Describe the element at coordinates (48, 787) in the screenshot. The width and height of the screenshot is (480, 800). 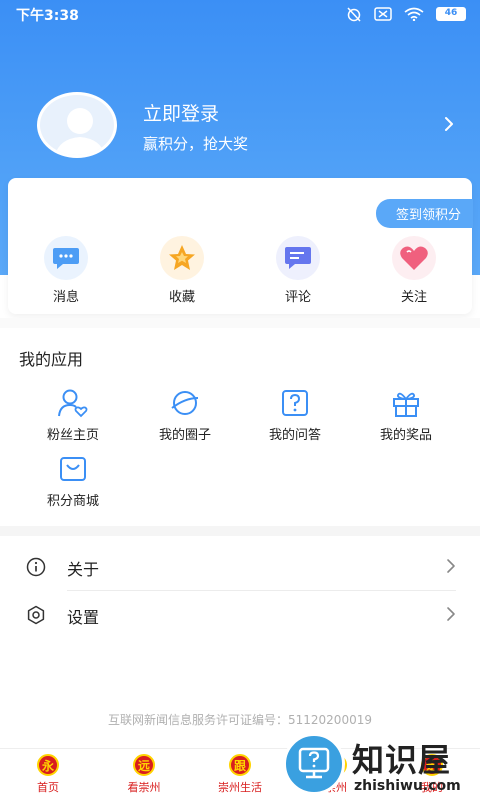
I see `tab-label: 首页` at that location.